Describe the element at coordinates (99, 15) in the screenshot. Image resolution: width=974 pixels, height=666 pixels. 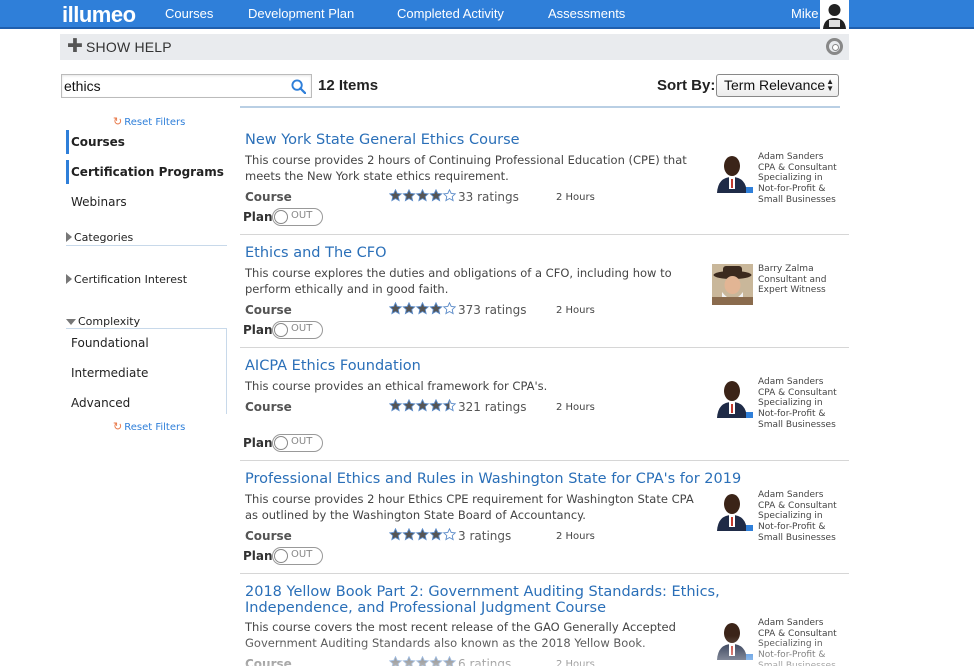
I see `logo: illumeo` at that location.